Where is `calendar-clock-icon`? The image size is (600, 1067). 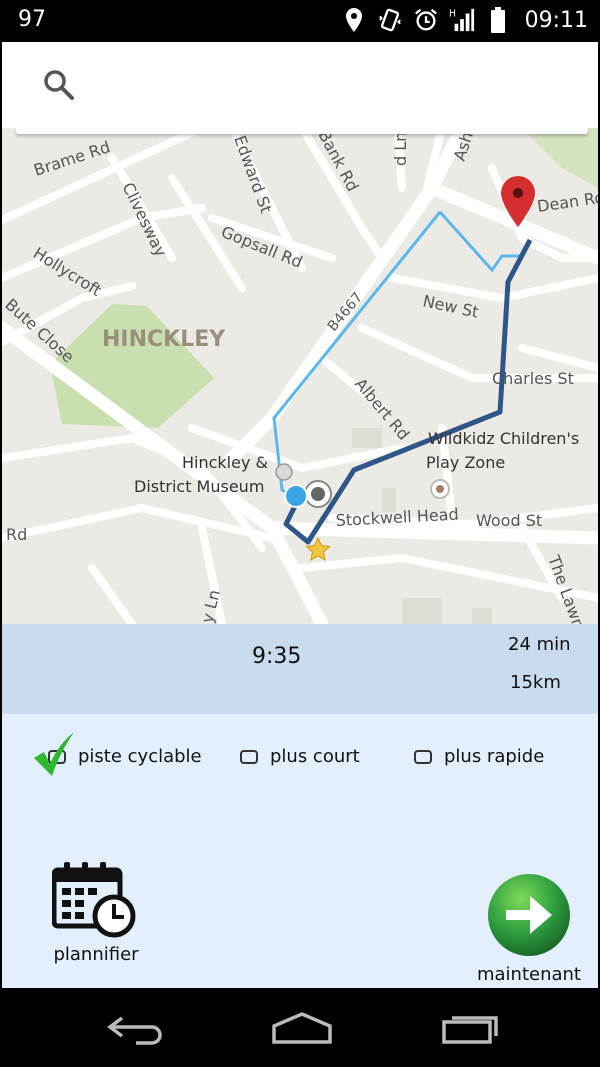
calendar-clock-icon is located at coordinates (94, 900).